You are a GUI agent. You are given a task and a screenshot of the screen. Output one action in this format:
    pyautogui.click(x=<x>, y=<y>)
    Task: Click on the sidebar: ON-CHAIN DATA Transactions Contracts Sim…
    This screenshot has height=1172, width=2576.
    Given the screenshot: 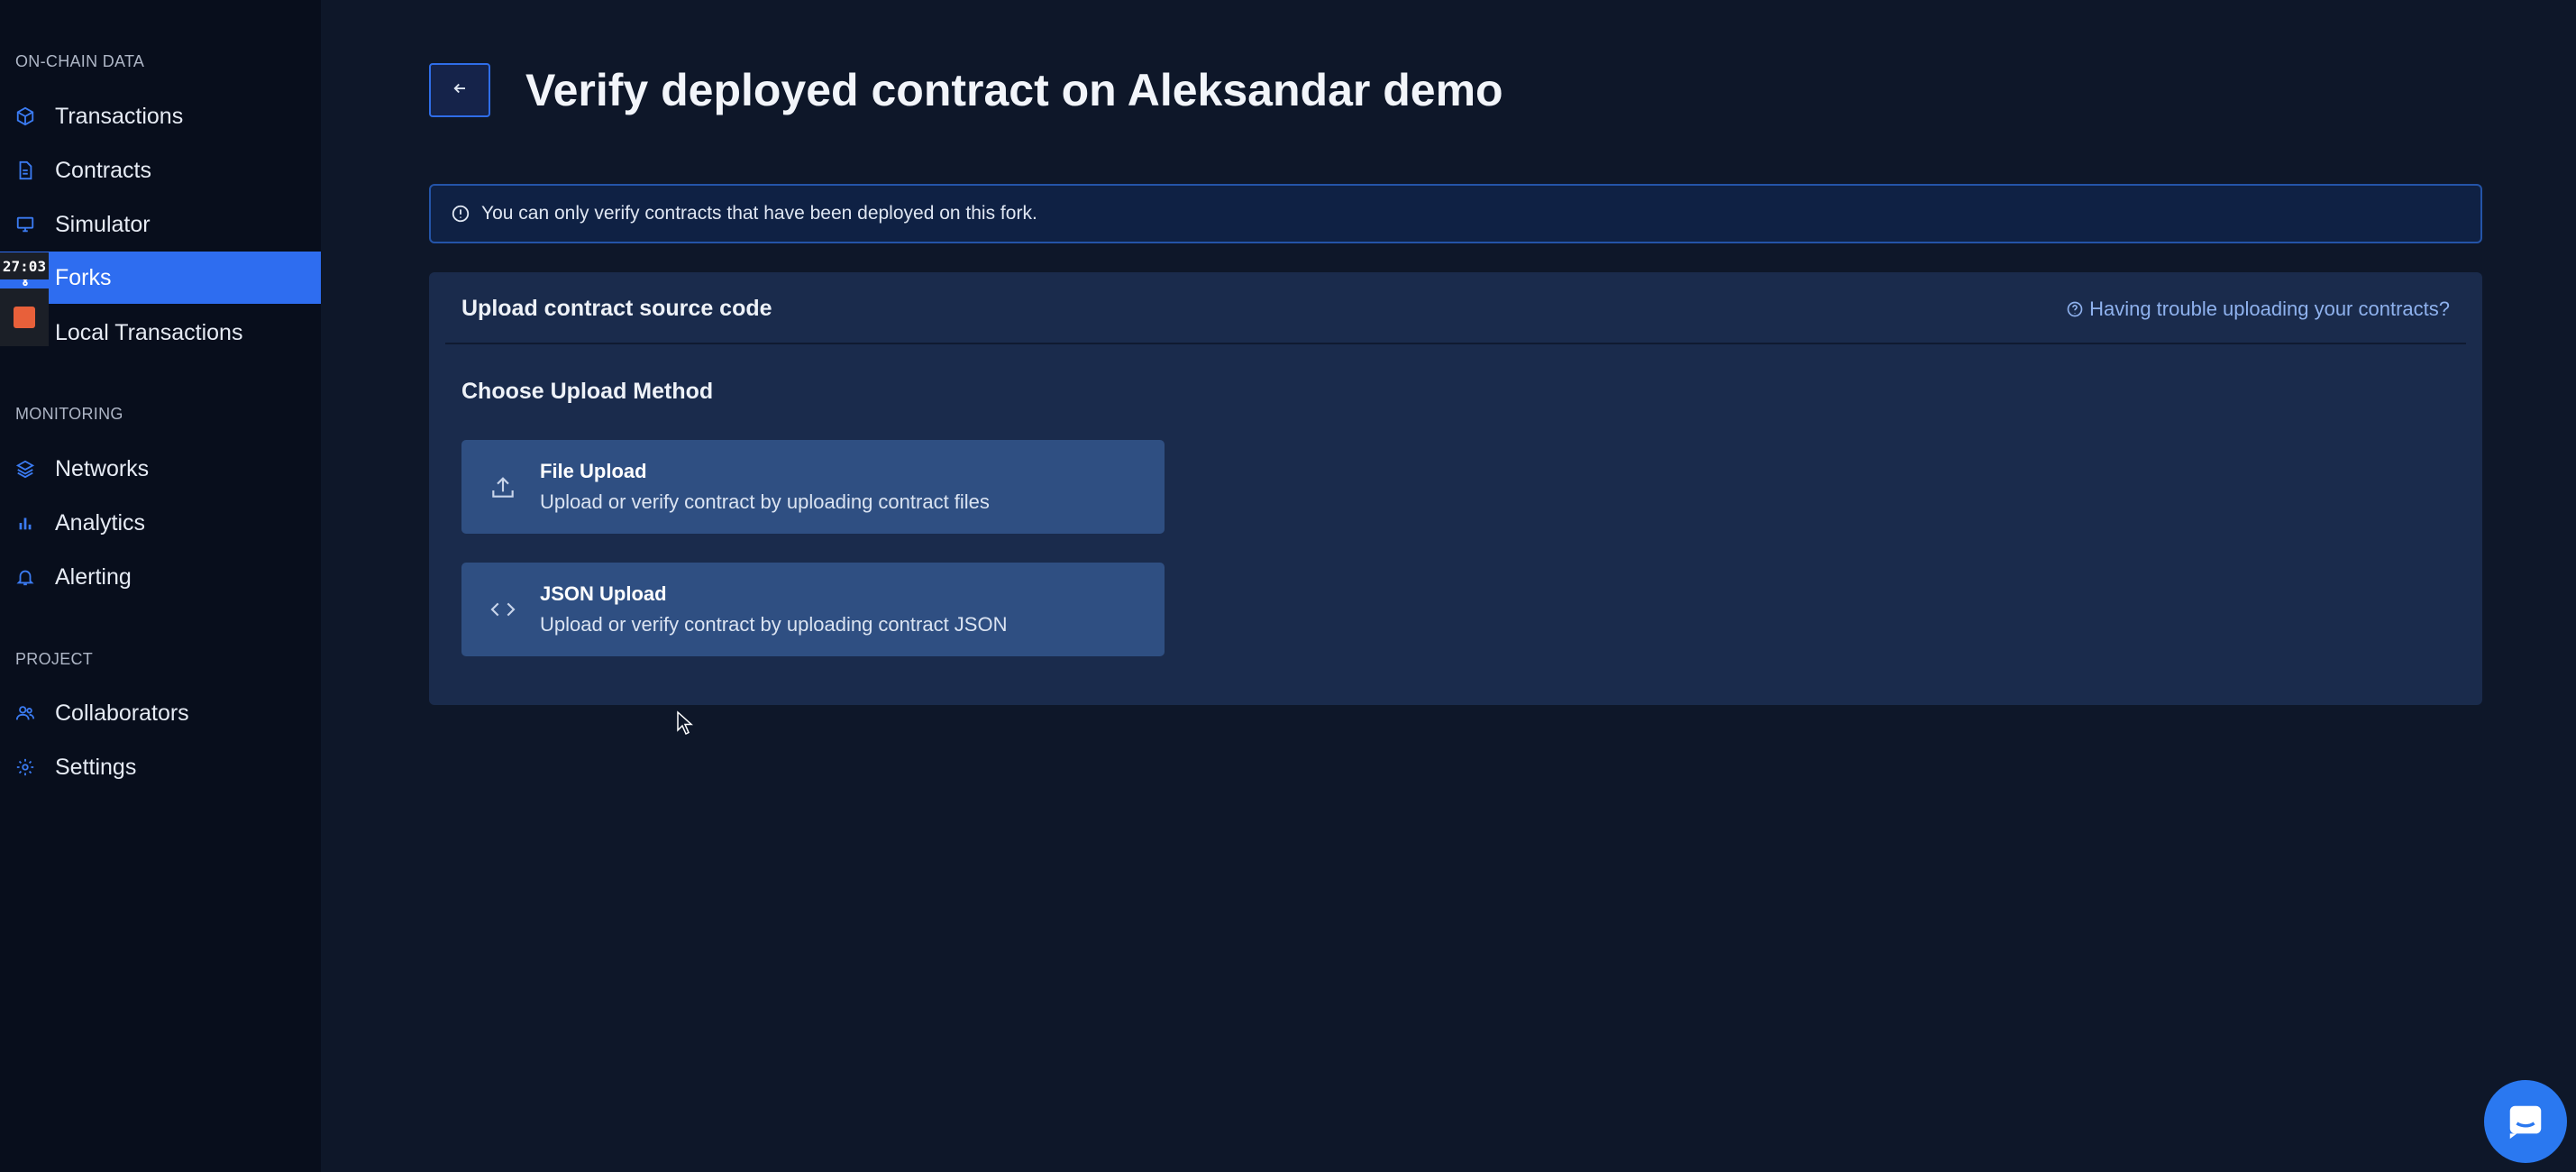 What is the action you would take?
    pyautogui.click(x=160, y=586)
    